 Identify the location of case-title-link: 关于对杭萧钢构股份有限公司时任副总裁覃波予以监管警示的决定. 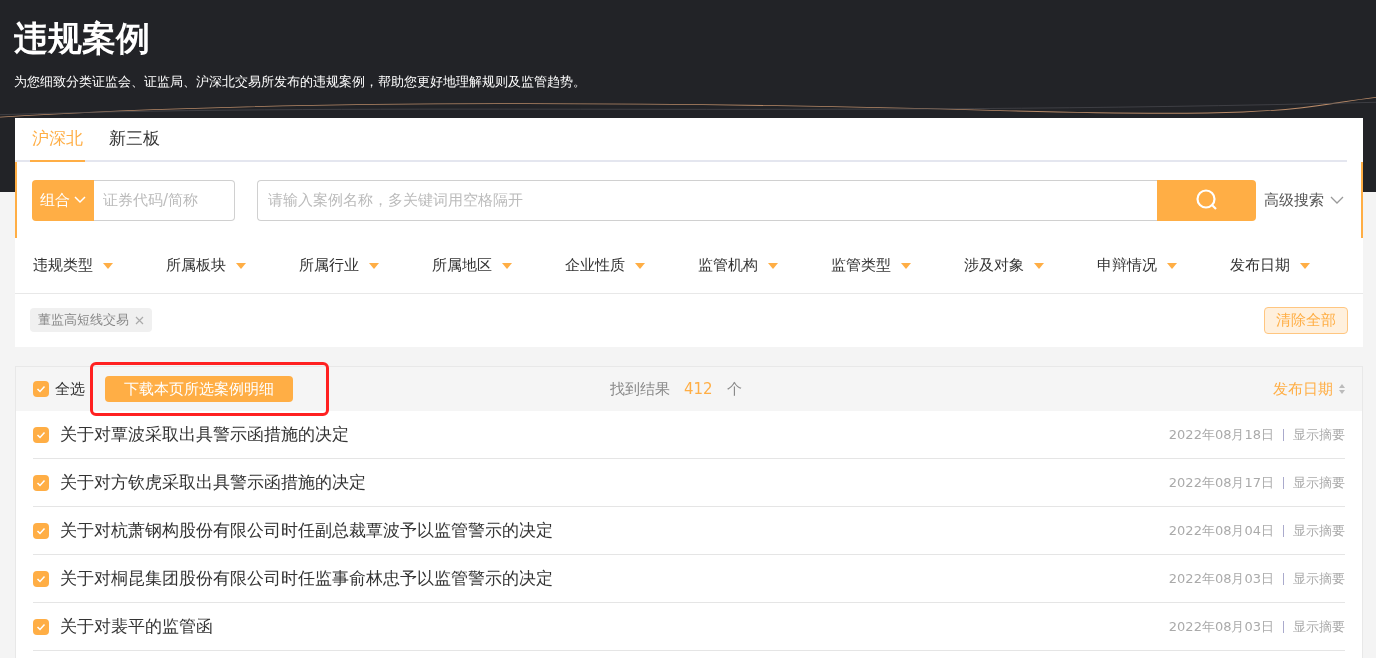
(306, 530).